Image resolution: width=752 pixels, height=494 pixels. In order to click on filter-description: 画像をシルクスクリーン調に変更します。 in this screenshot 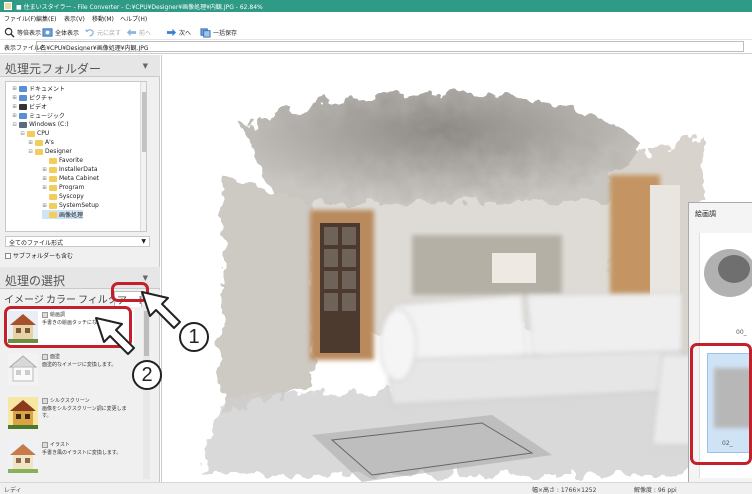, I will do `click(84, 412)`.